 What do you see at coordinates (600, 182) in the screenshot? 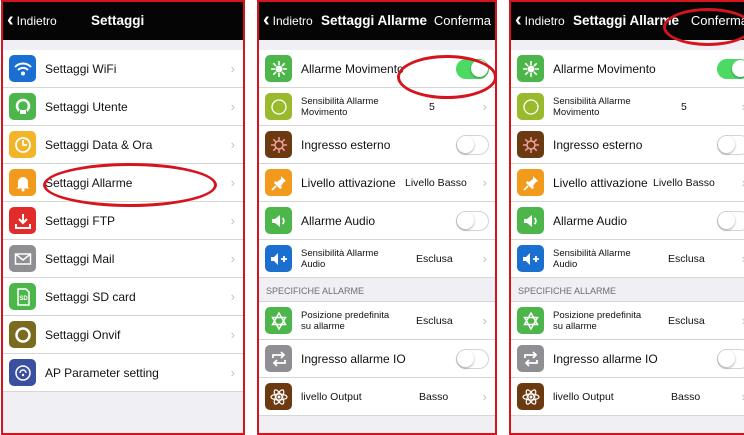
I see `setting-label: Livello attivazione` at bounding box center [600, 182].